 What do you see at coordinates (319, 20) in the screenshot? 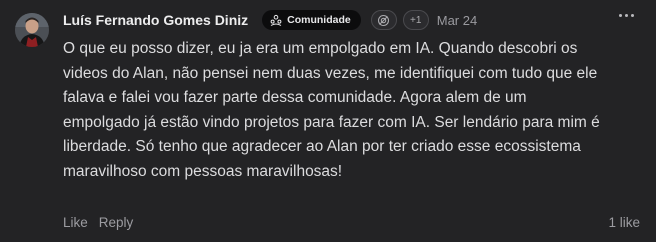
I see `community-badge-label: Comunidade` at bounding box center [319, 20].